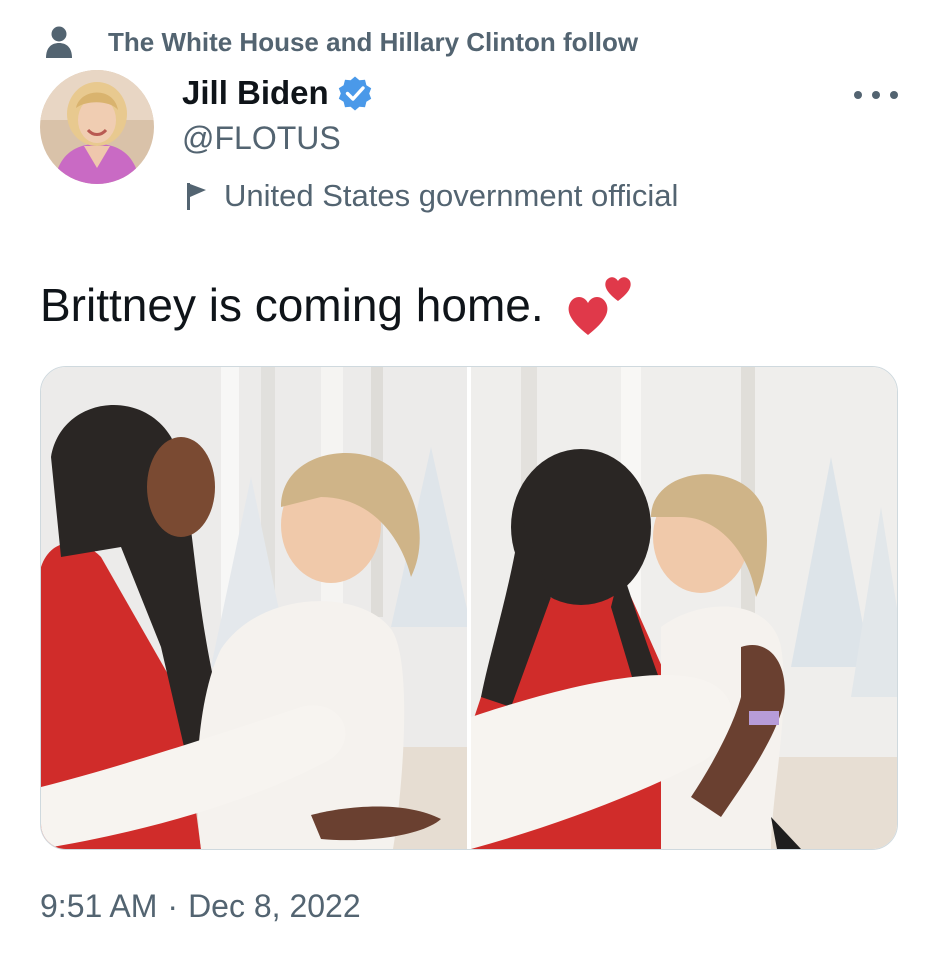 The height and width of the screenshot is (970, 936). What do you see at coordinates (261, 138) in the screenshot?
I see `author-handle: @FLOTUS` at bounding box center [261, 138].